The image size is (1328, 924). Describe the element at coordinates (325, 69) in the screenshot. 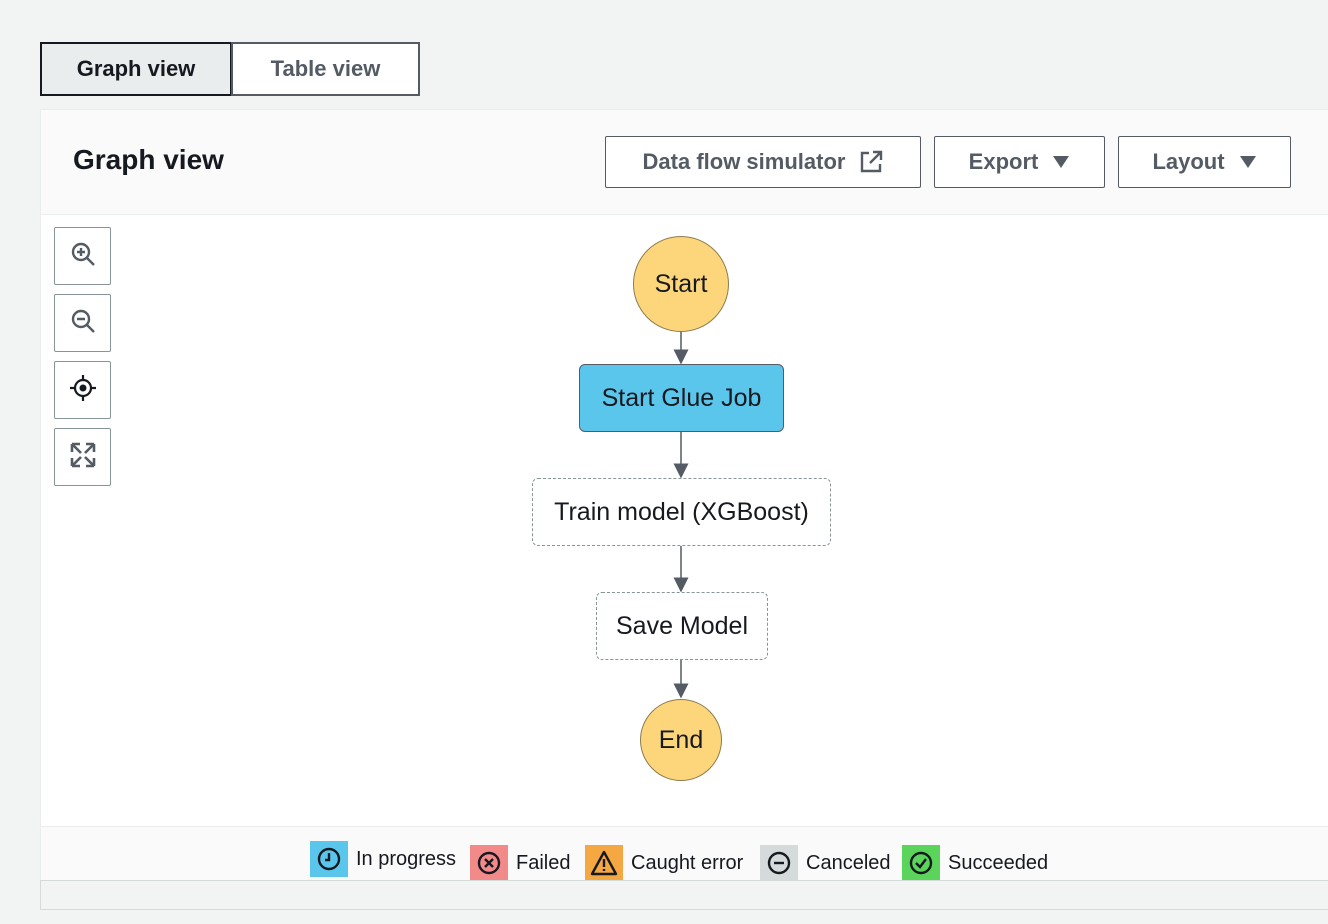

I see `tab-table-view: Table view` at that location.